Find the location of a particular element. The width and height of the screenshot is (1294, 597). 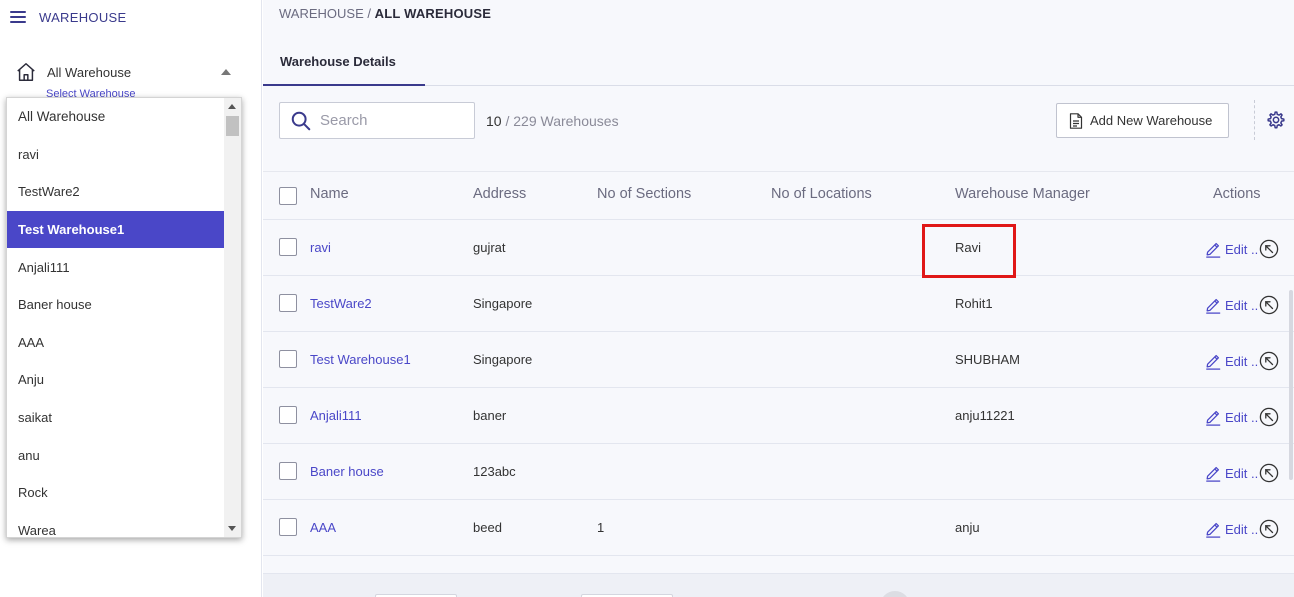

warehouse-select: All Warehouse is located at coordinates (126, 72).